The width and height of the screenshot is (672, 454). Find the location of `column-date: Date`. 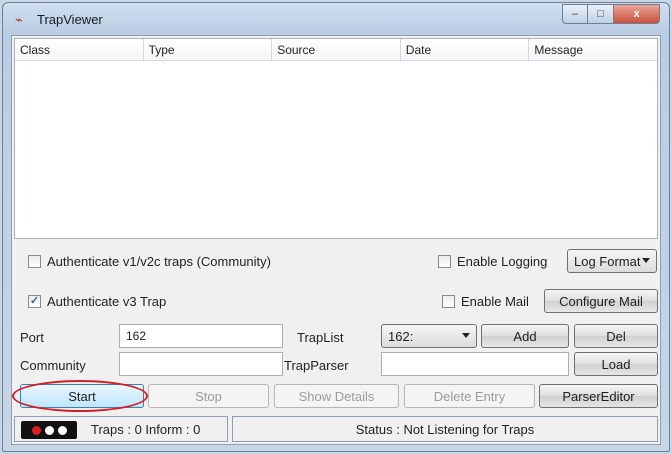

column-date: Date is located at coordinates (465, 49).